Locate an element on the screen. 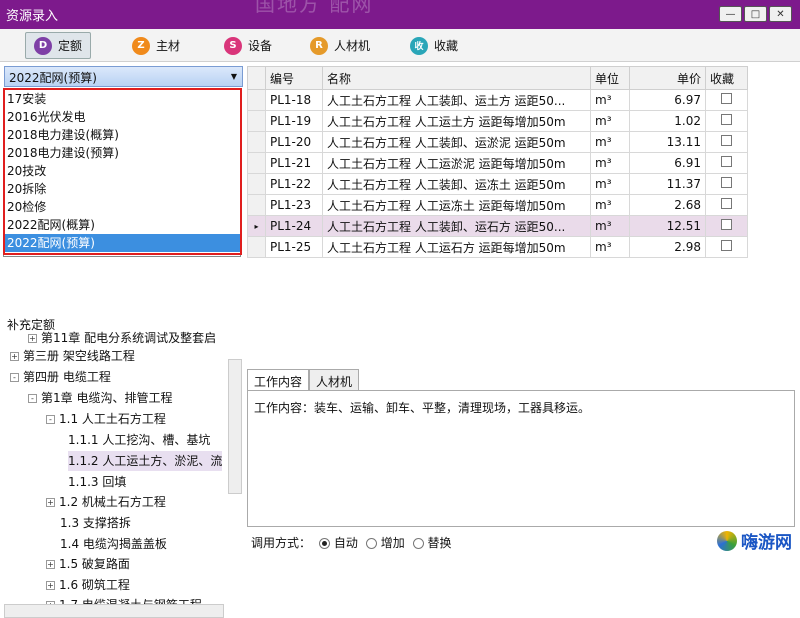  radio-replace-icon is located at coordinates (418, 543).